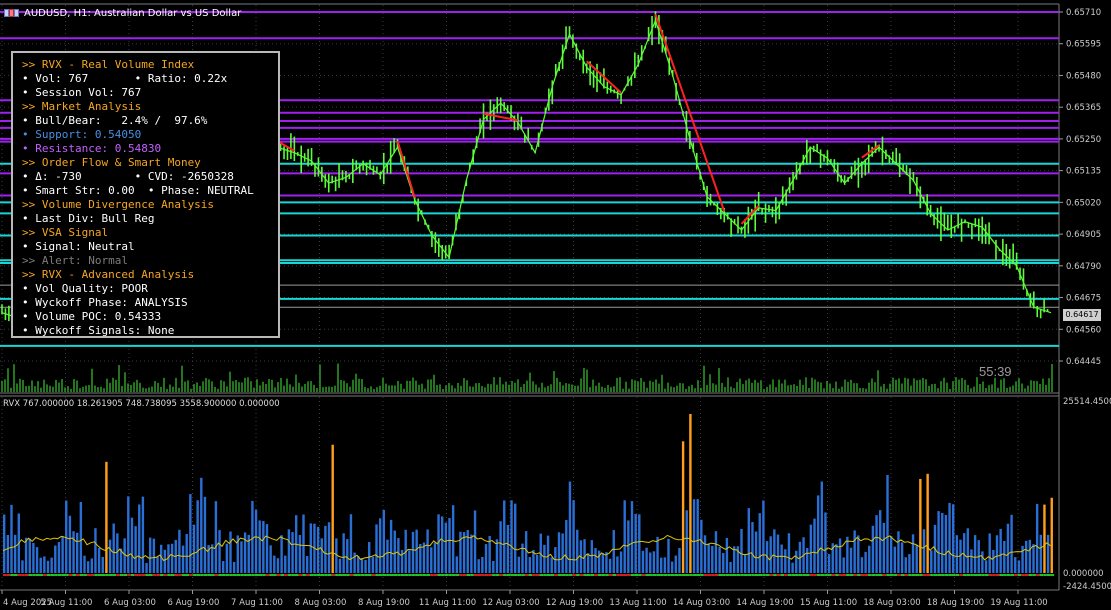 The height and width of the screenshot is (610, 1111). Describe the element at coordinates (257, 603) in the screenshot. I see `time-tick-label: 7 Aug 11:00` at that location.